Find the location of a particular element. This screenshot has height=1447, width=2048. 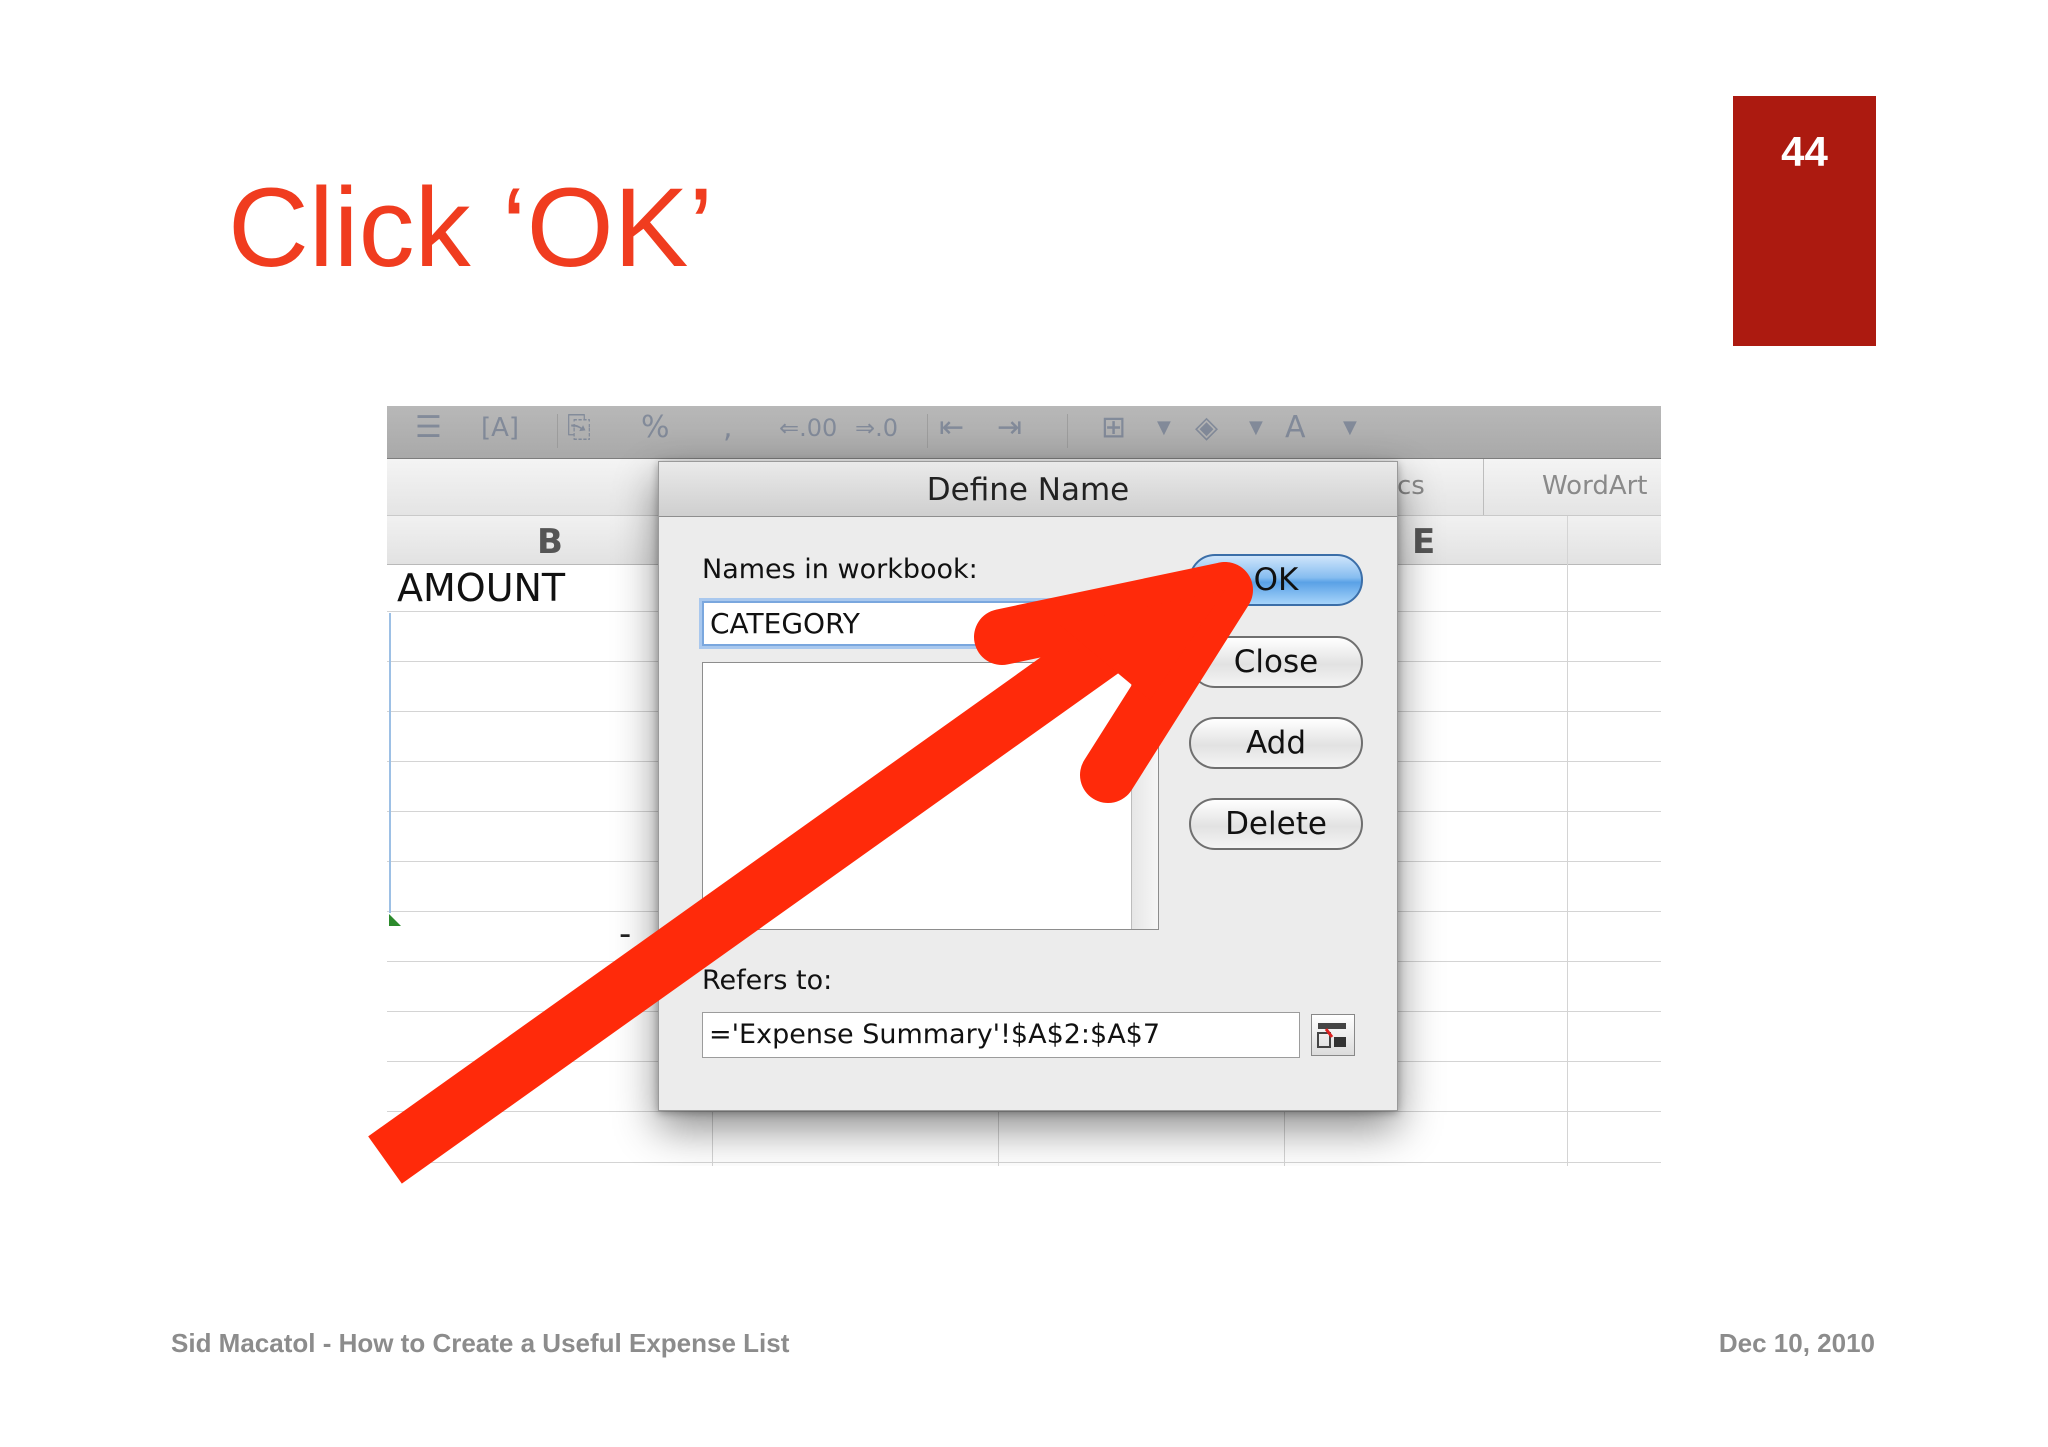

fill-color-icon: ◈ is located at coordinates (1206, 428).